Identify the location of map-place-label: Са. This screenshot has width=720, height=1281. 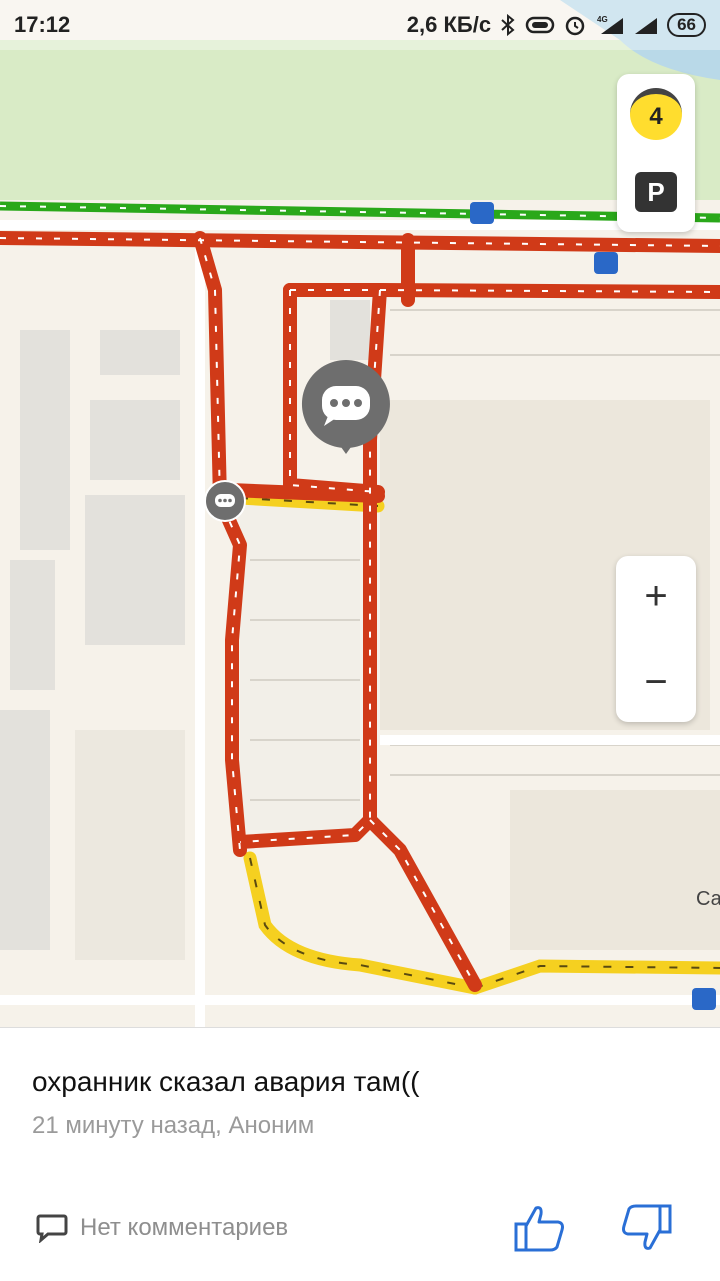
(708, 899).